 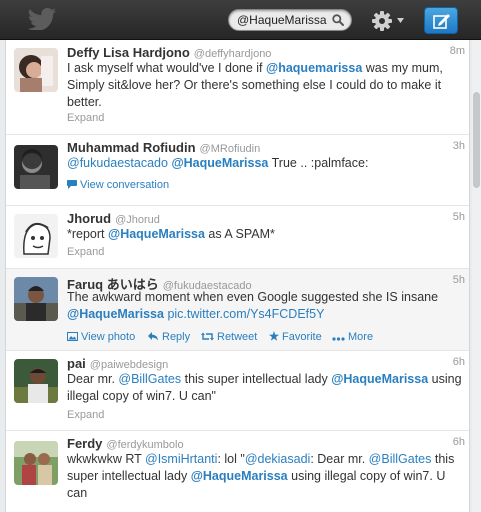 I want to click on top-bar, so click(x=240, y=20).